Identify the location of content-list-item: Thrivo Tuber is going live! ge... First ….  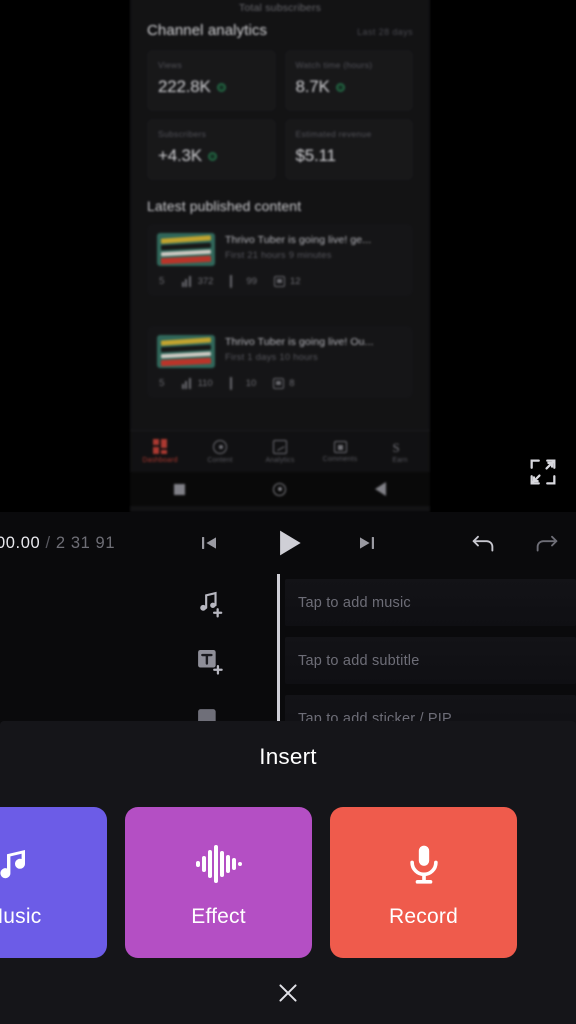
(280, 260).